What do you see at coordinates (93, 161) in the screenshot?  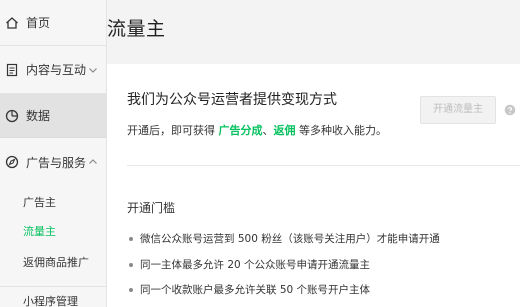 I see `chevron-up-icon` at bounding box center [93, 161].